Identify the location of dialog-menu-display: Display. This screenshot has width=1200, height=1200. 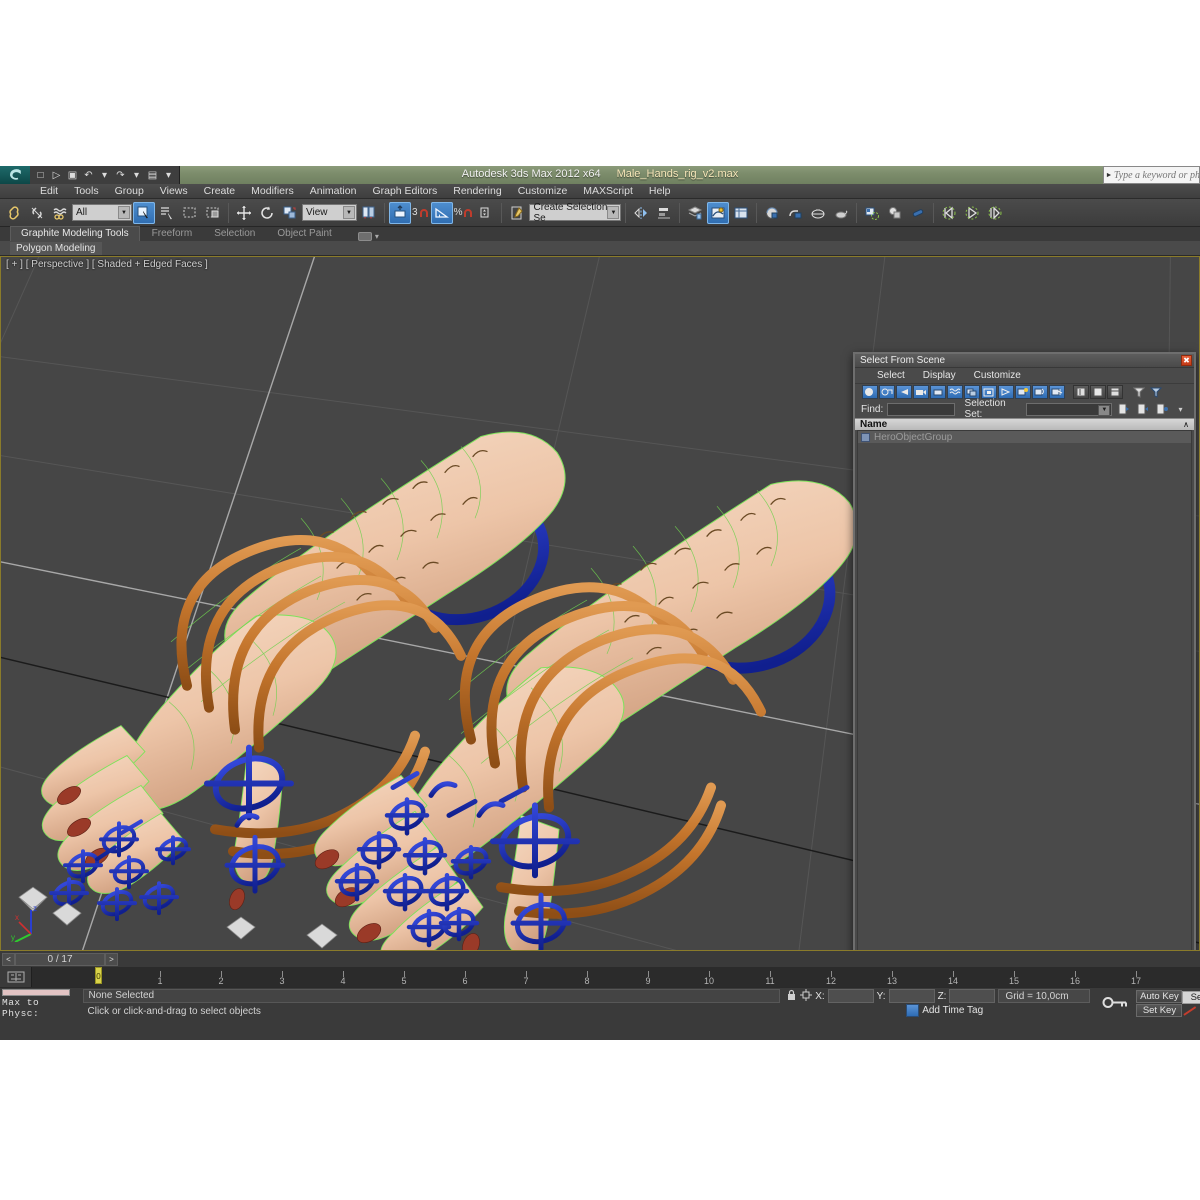
(939, 375).